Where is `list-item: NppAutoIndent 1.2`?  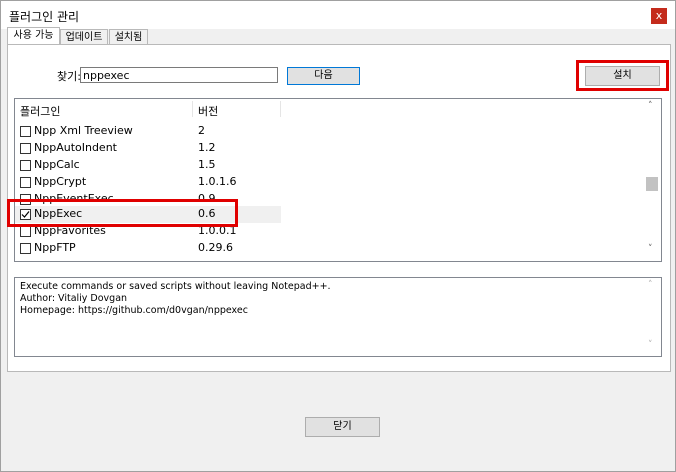 list-item: NppAutoIndent 1.2 is located at coordinates (148, 148).